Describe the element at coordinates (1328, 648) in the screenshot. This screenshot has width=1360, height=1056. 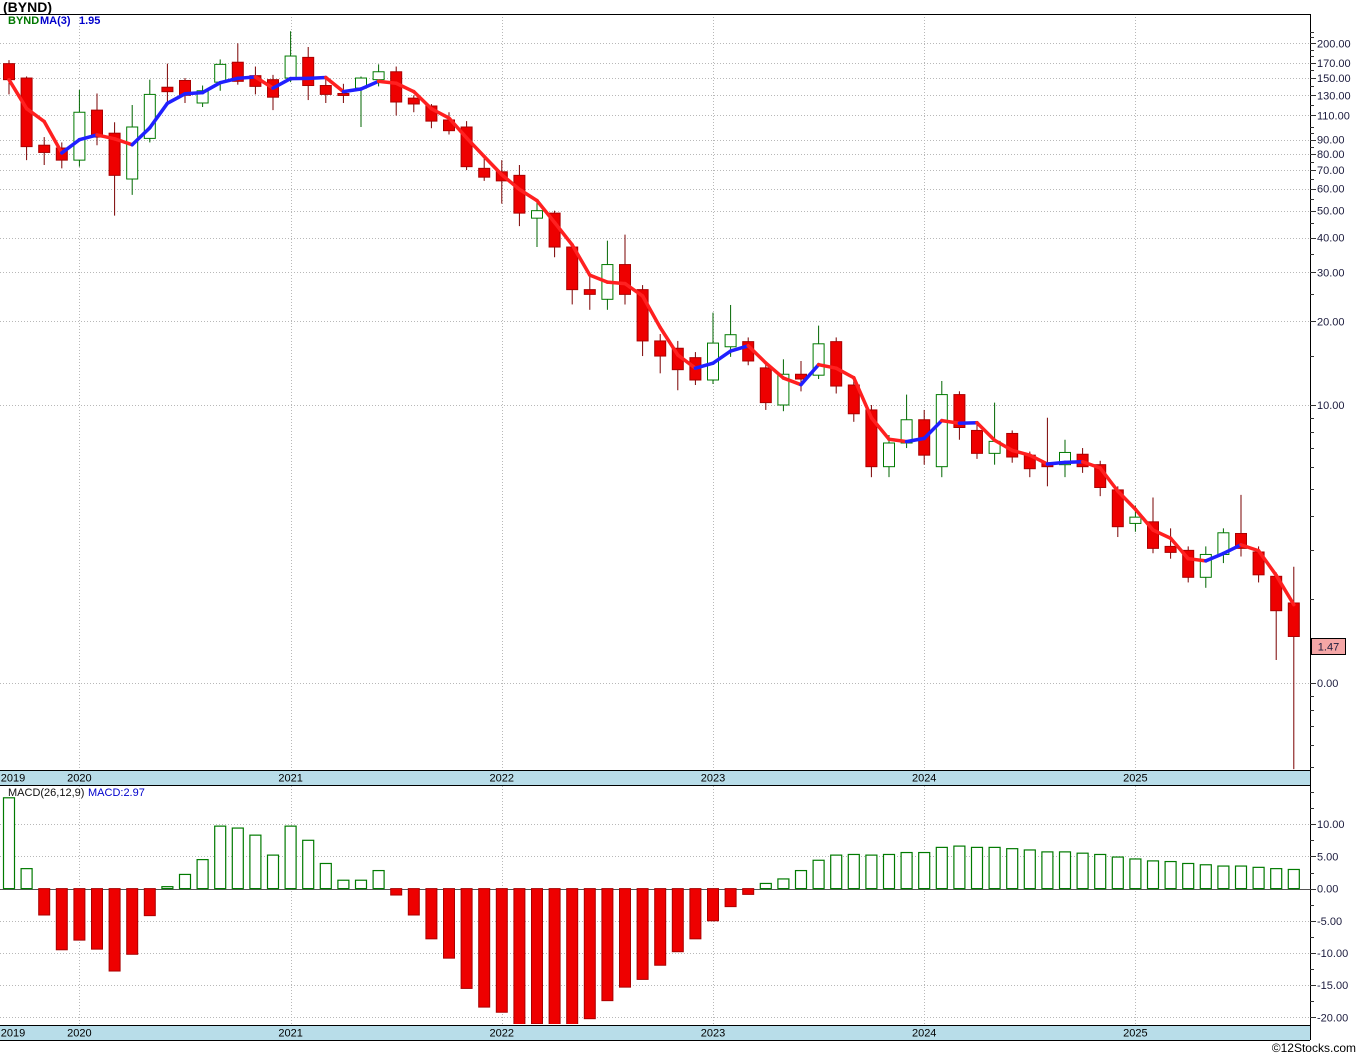
I see `last-price-flag-text: 1.47` at that location.